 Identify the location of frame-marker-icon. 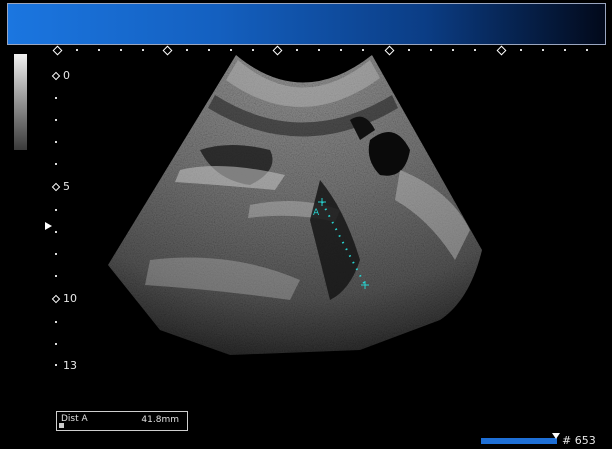
(556, 436).